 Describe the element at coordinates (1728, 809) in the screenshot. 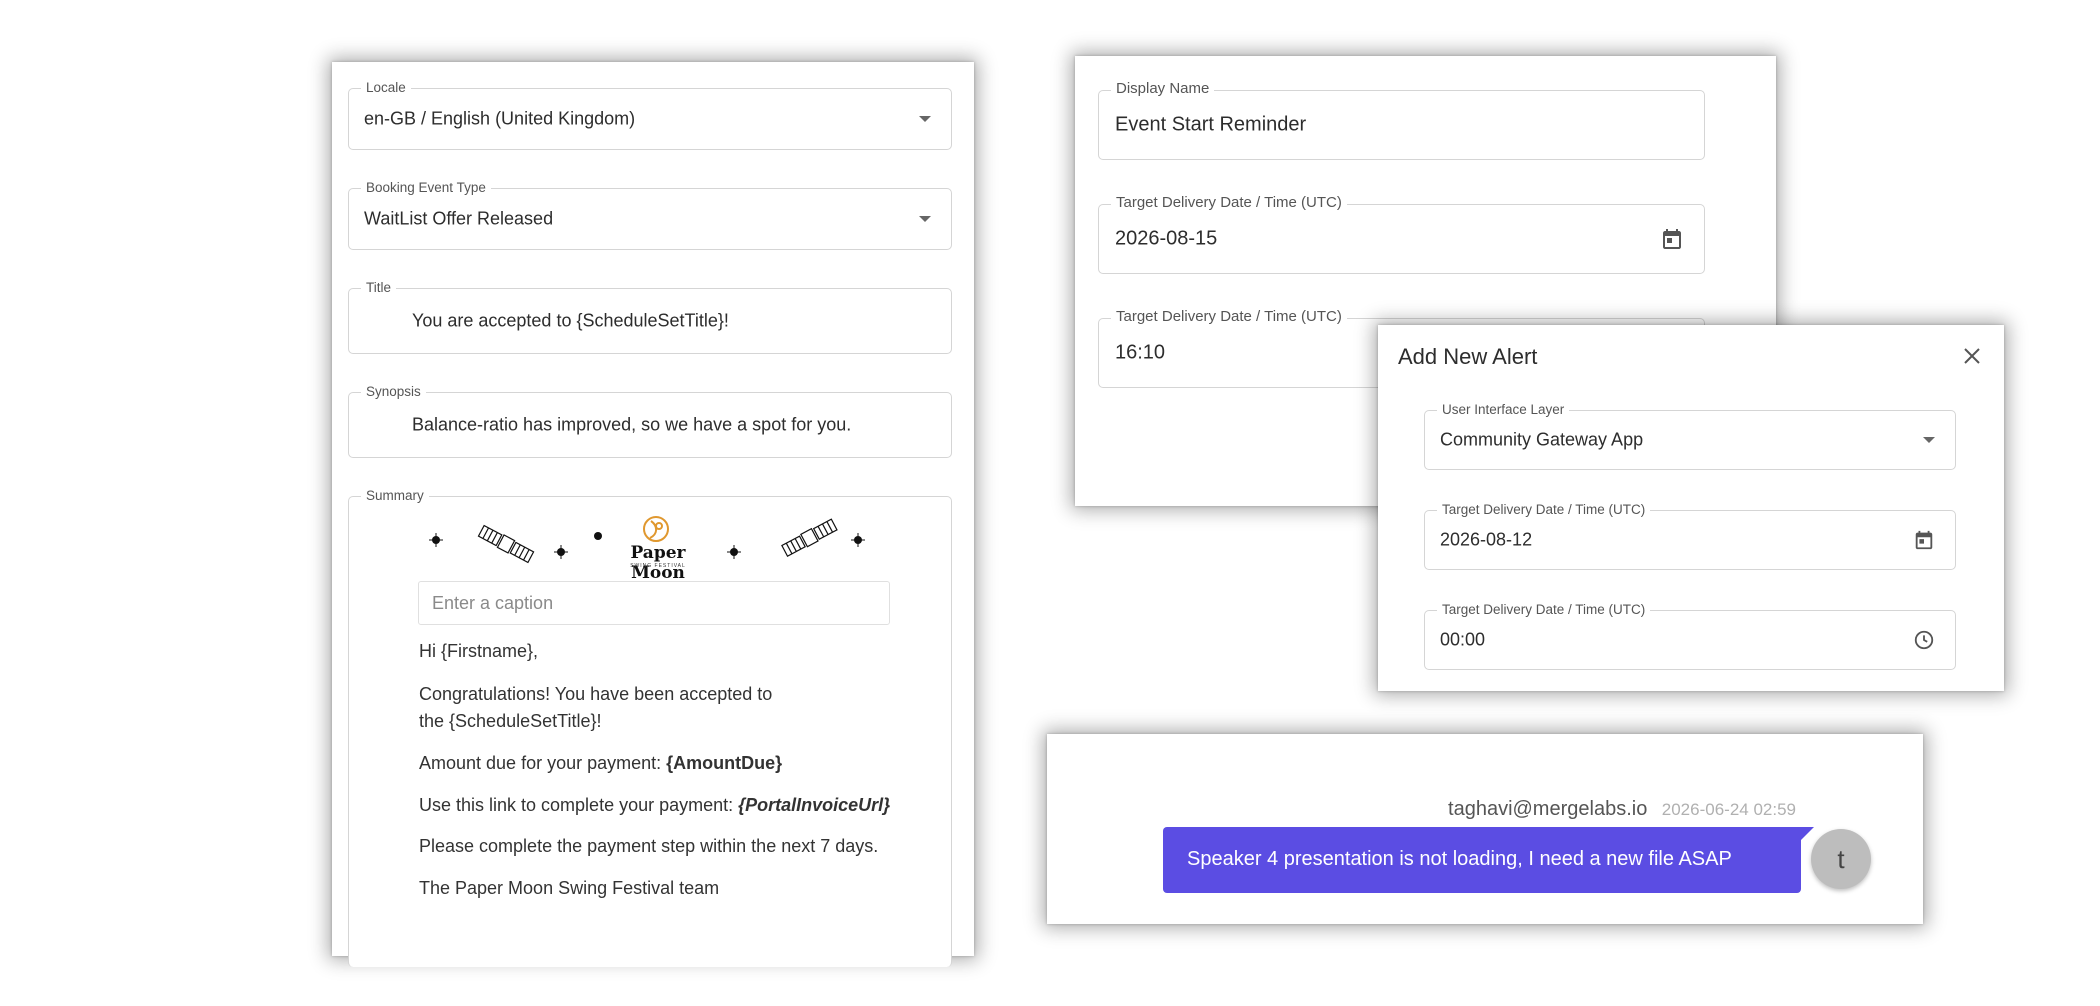

I see `message-timestamp: 2026-06-24 02:59` at that location.